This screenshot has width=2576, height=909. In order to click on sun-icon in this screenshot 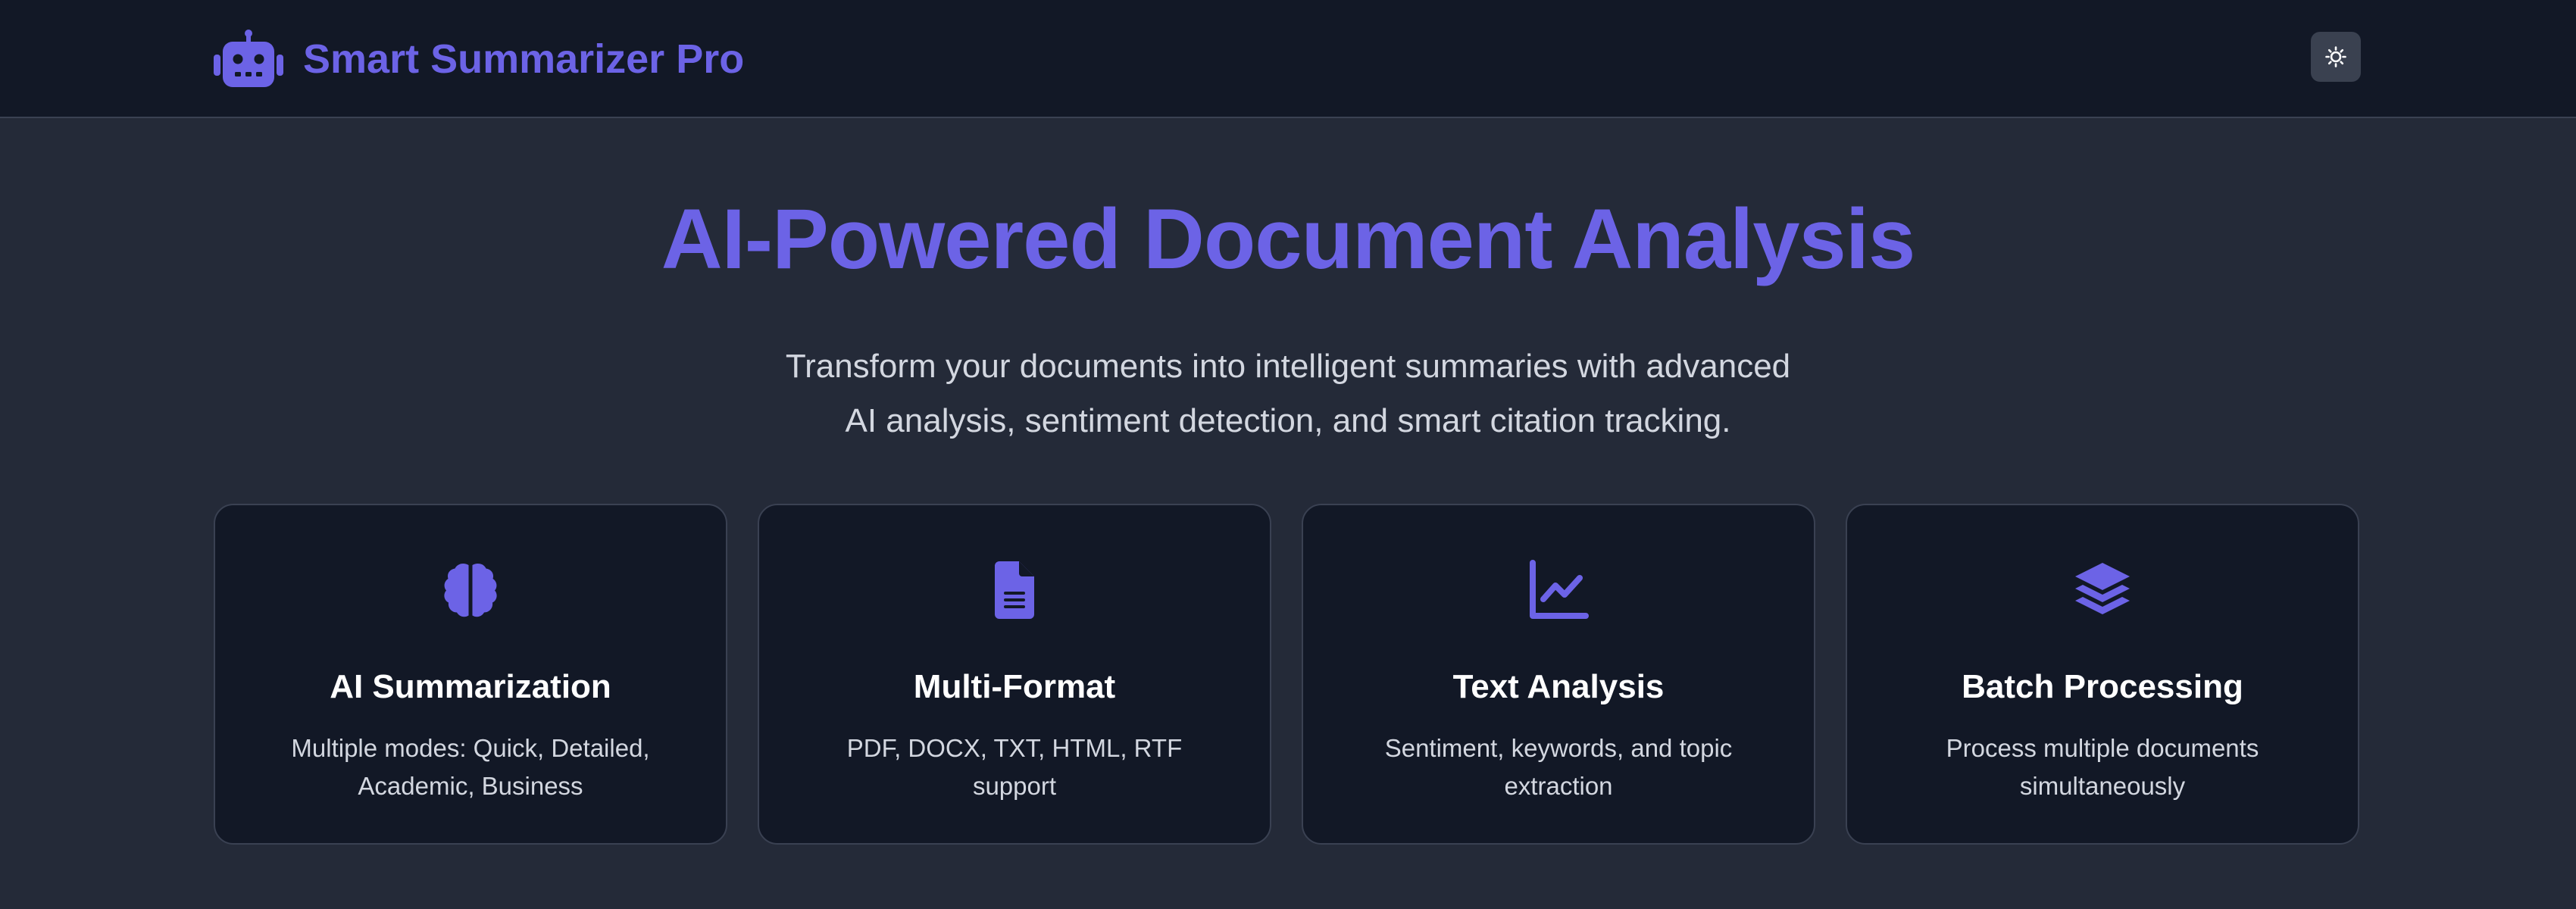, I will do `click(2335, 56)`.